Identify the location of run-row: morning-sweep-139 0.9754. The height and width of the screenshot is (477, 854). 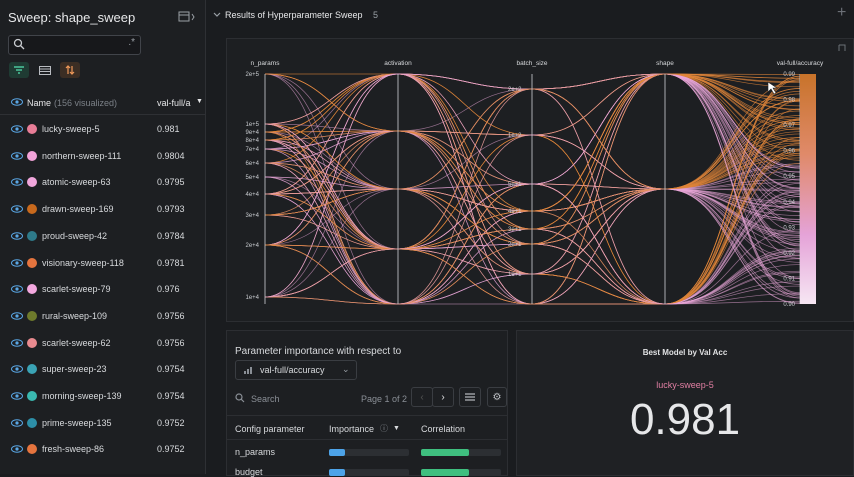
(102, 397).